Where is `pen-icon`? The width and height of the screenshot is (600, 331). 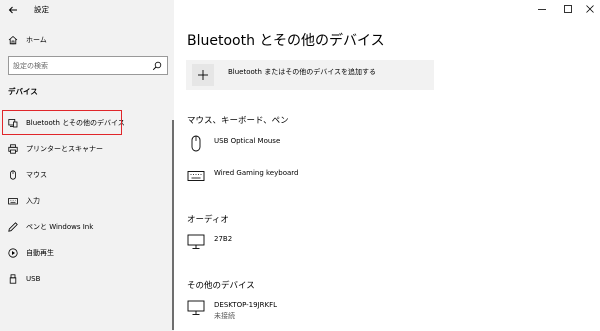 pen-icon is located at coordinates (13, 227).